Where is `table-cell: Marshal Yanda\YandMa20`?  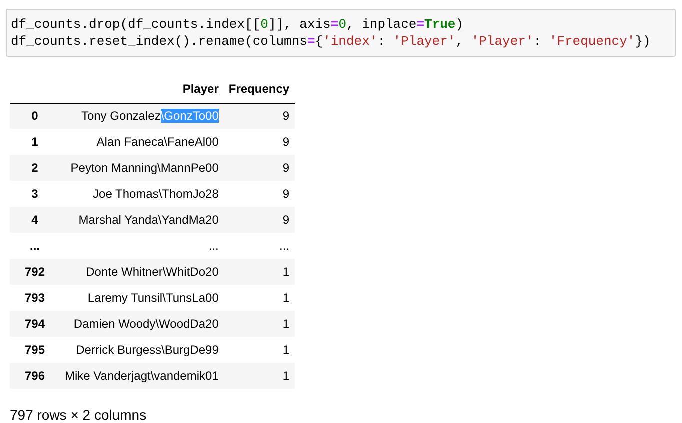
table-cell: Marshal Yanda\YandMa20 is located at coordinates (142, 220).